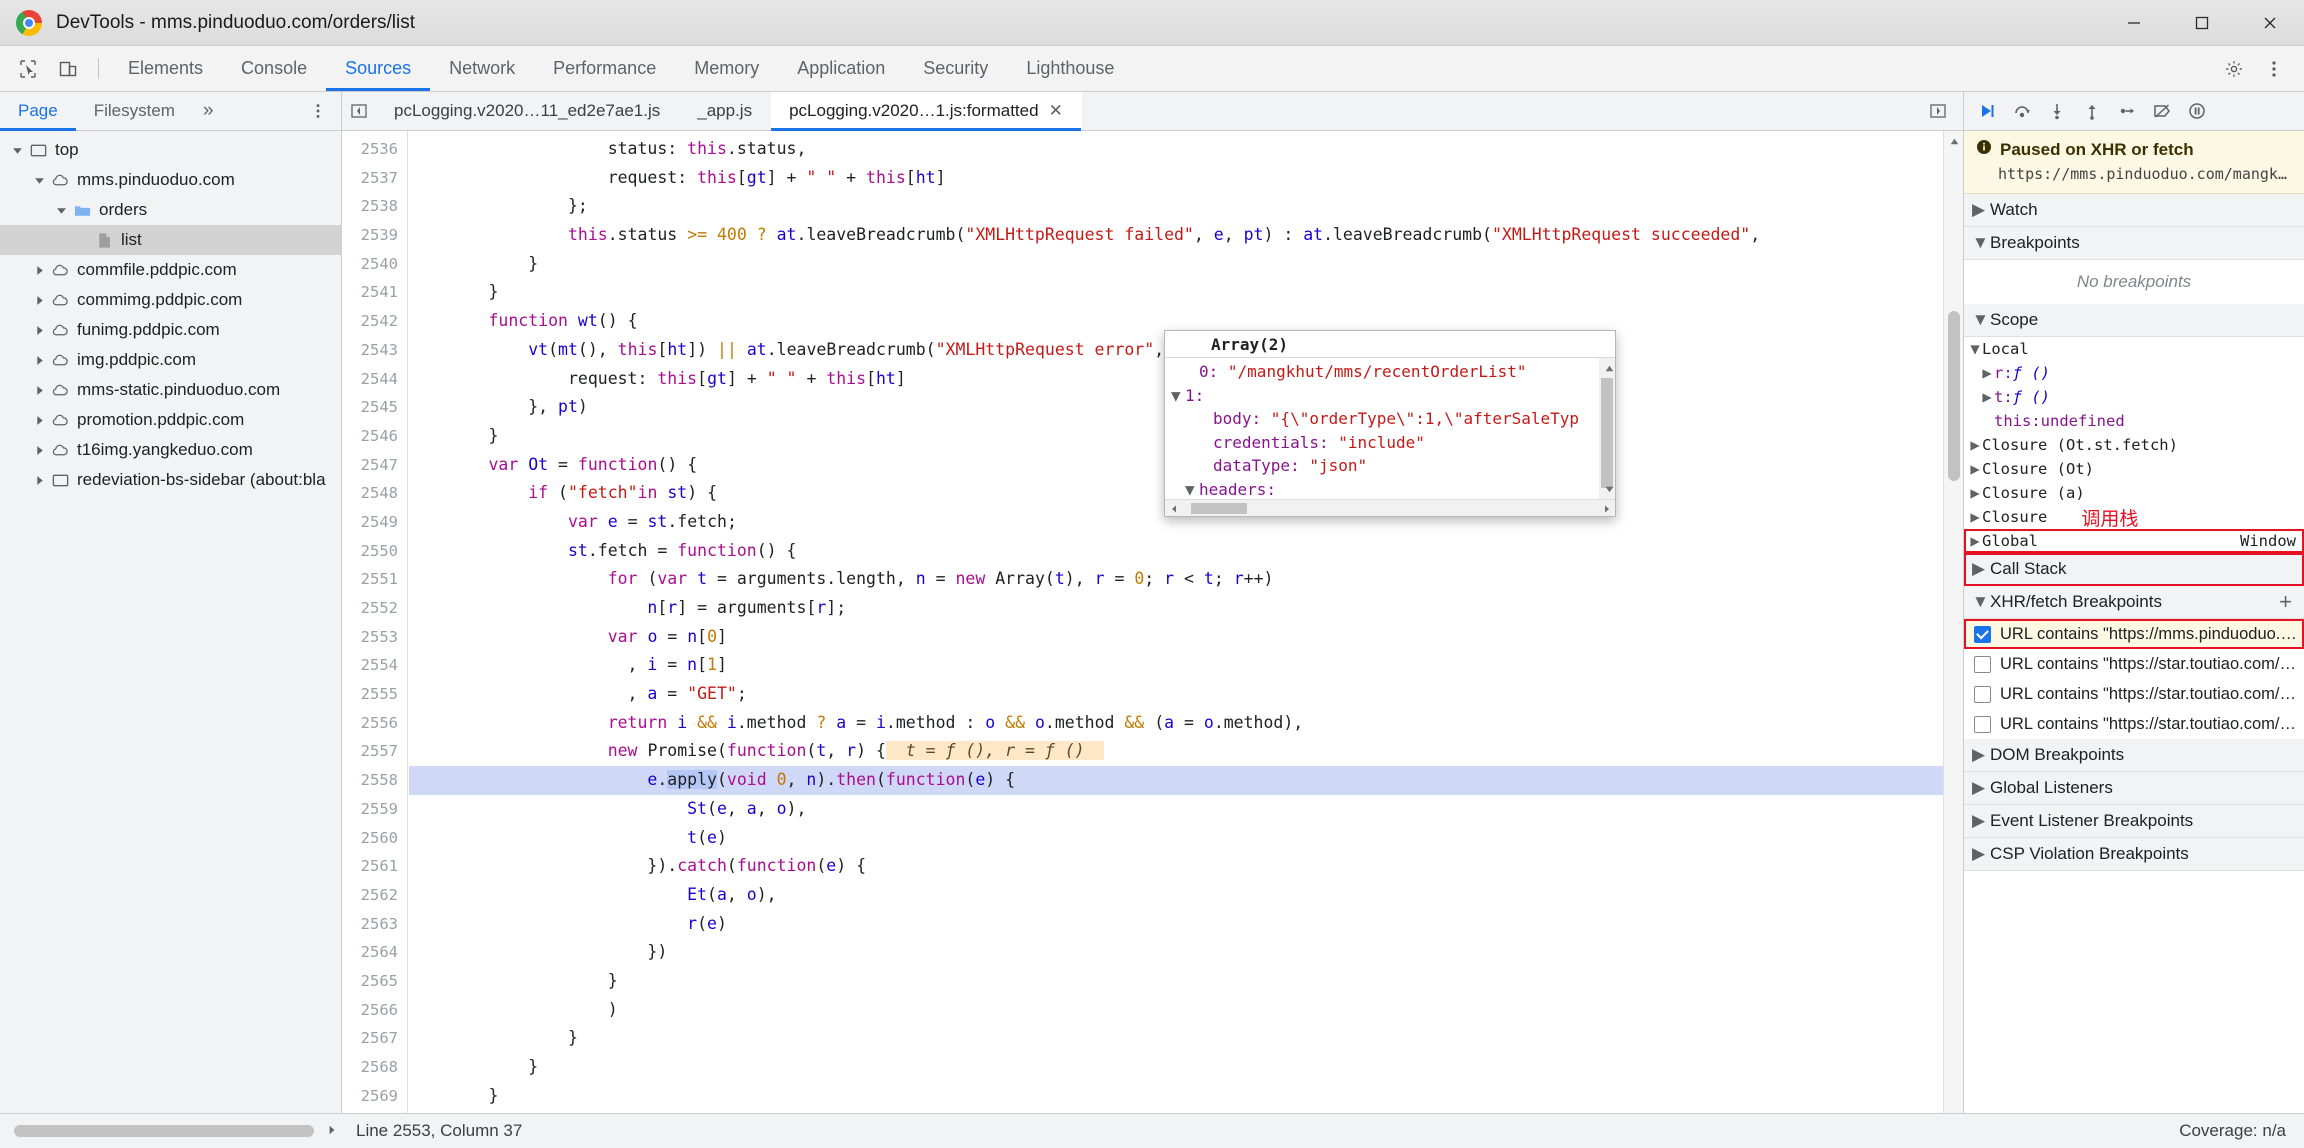  Describe the element at coordinates (374, 952) in the screenshot. I see `line-number: 2564` at that location.